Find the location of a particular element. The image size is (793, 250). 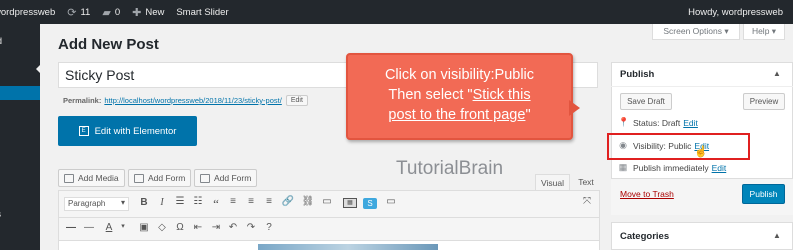

align-right-icon: ≡ is located at coordinates (269, 201).